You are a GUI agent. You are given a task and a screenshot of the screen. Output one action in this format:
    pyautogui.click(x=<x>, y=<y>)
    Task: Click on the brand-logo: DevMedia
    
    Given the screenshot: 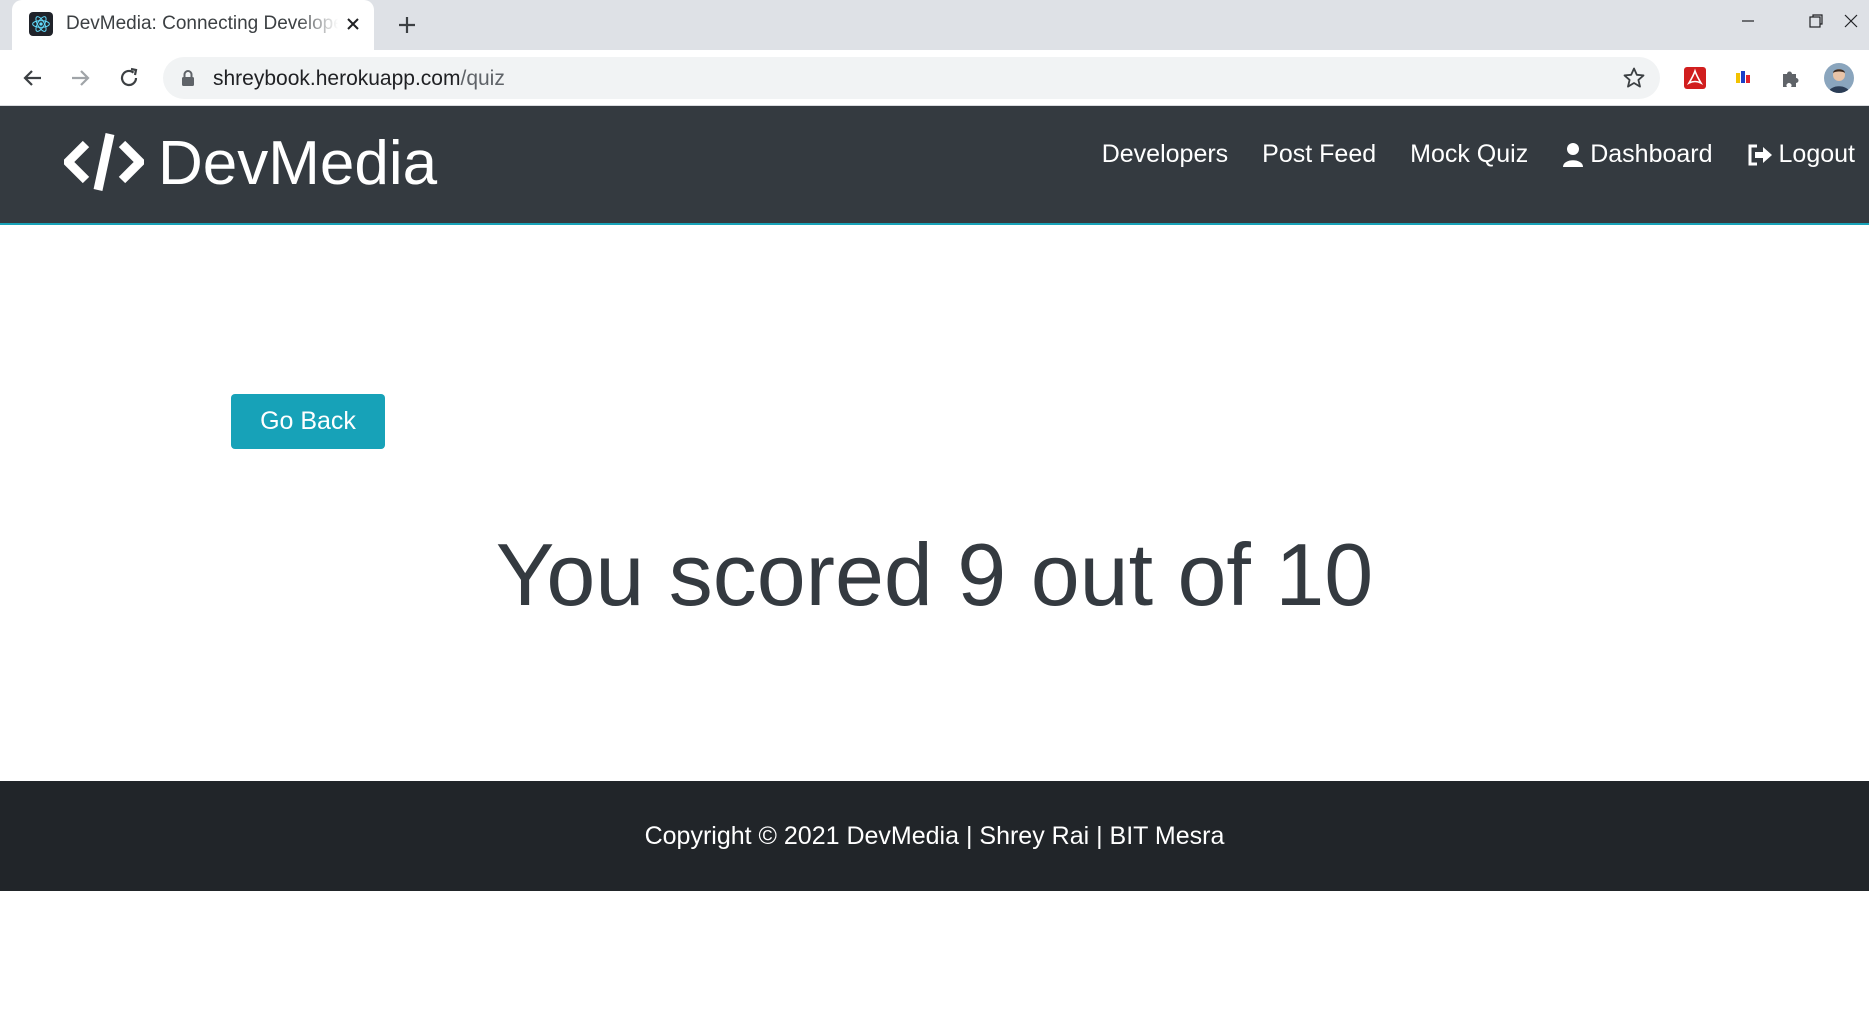 What is the action you would take?
    pyautogui.click(x=249, y=164)
    